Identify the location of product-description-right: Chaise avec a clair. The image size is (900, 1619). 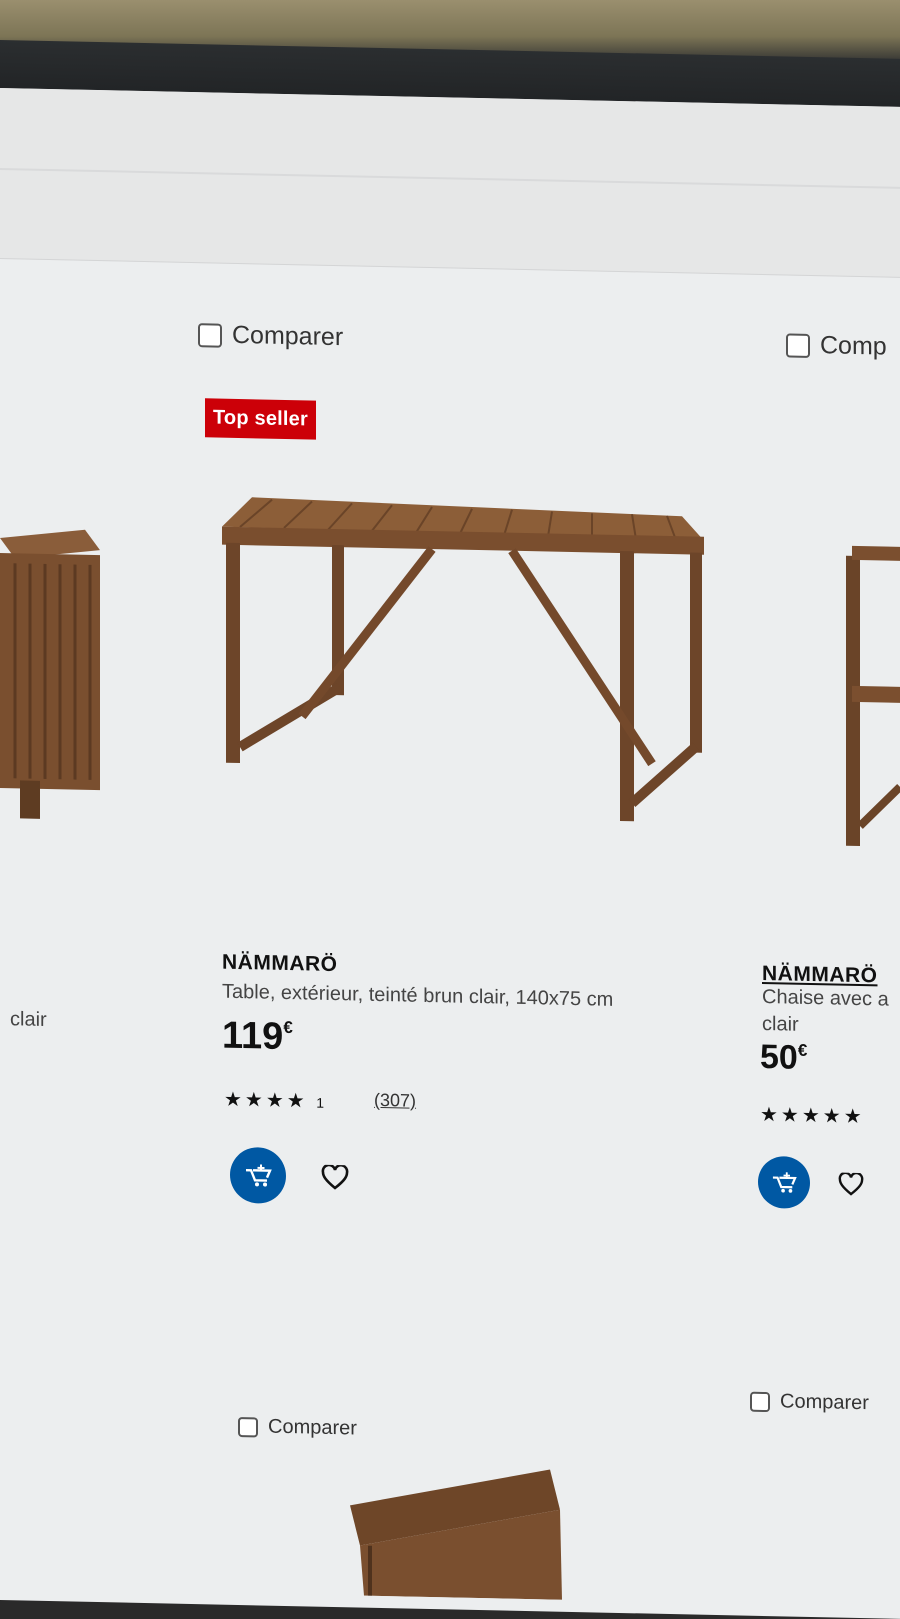
(825, 1012).